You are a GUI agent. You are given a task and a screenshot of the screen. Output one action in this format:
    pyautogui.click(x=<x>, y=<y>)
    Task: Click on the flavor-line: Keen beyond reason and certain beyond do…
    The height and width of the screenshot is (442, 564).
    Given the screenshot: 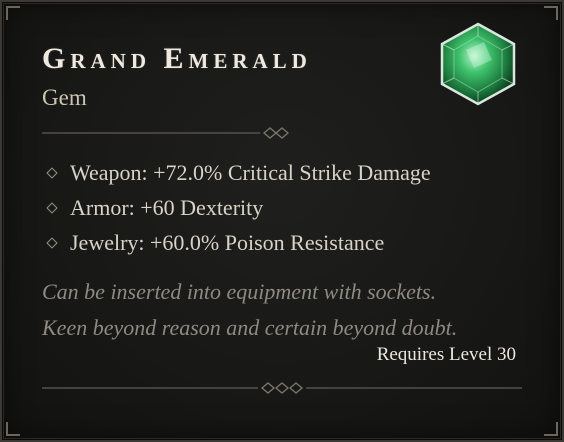 What is the action you would take?
    pyautogui.click(x=250, y=327)
    